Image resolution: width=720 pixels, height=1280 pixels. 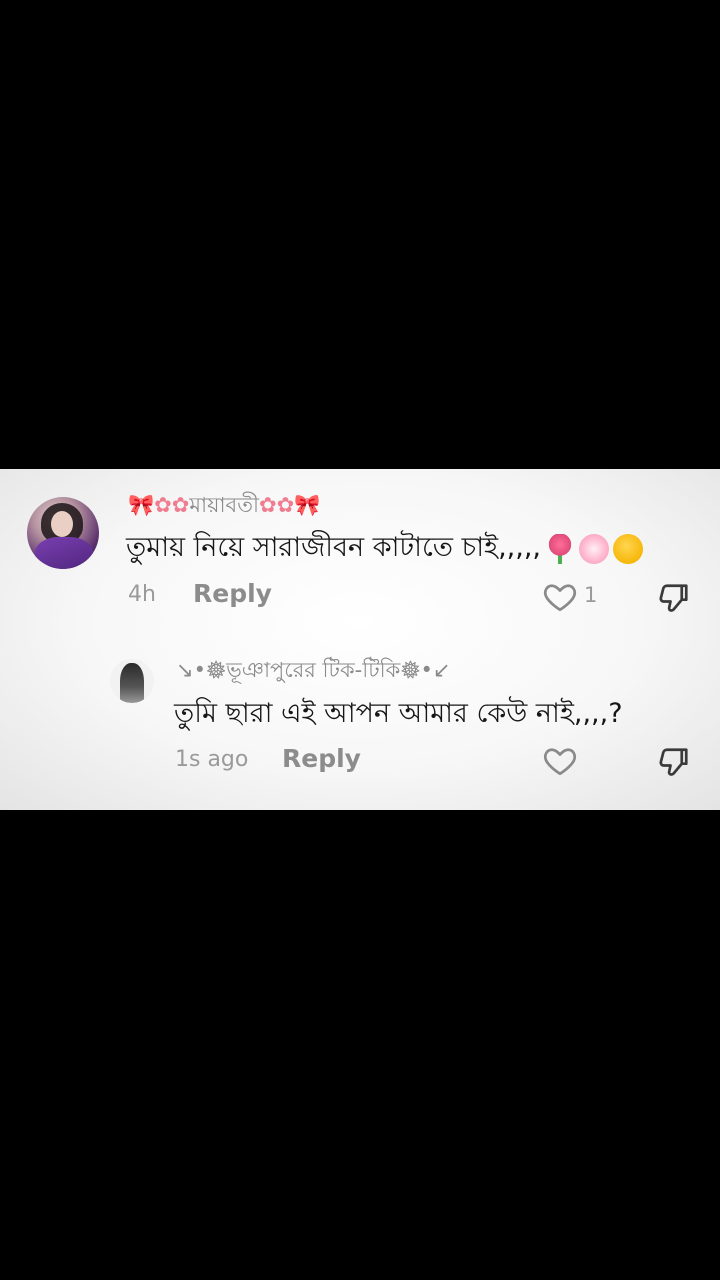 I want to click on comment-text: তুমায় নিয়ে সারাজীবন কাটাতে চাই,,,,,, so click(x=385, y=549).